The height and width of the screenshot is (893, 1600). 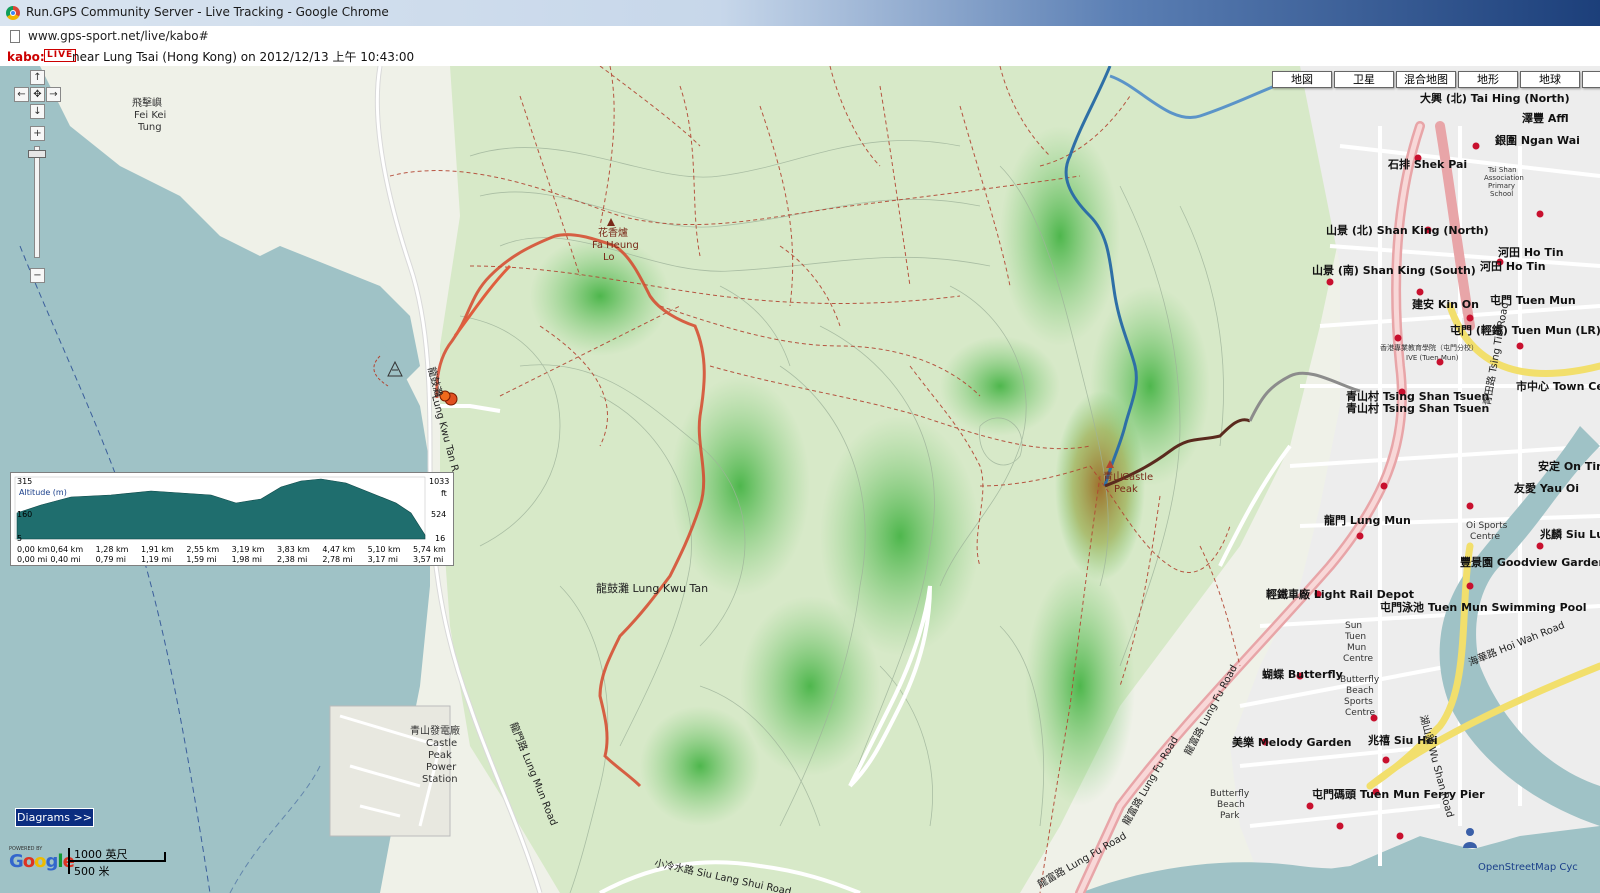 I want to click on alt-km-label: 1,91 km, so click(x=157, y=549).